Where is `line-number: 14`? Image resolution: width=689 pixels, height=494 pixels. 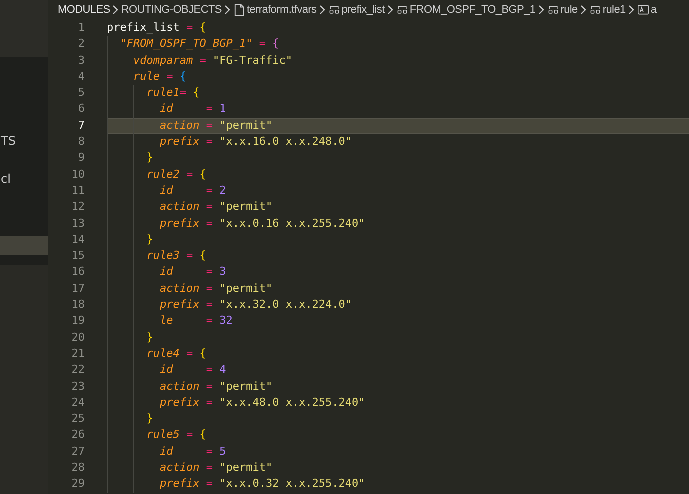
line-number: 14 is located at coordinates (78, 240).